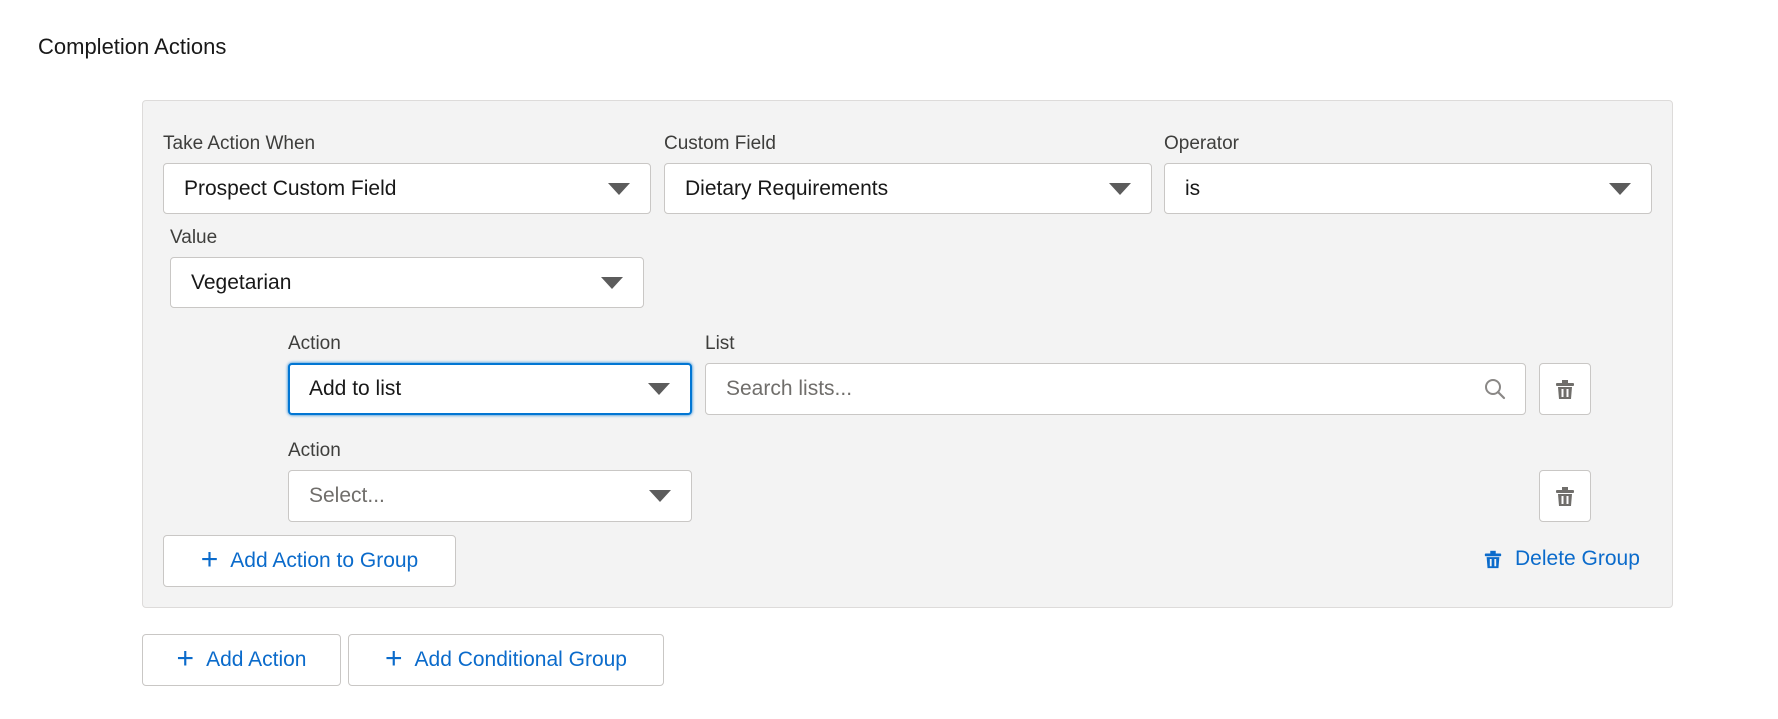 The width and height of the screenshot is (1778, 719). I want to click on custom-field-value: Dietary Requirements, so click(787, 188).